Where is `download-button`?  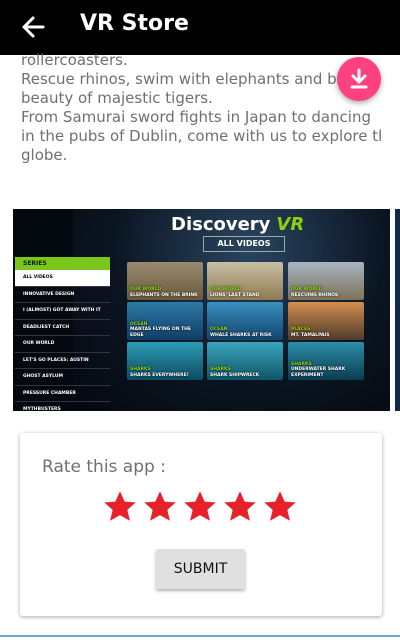
download-button is located at coordinates (359, 79).